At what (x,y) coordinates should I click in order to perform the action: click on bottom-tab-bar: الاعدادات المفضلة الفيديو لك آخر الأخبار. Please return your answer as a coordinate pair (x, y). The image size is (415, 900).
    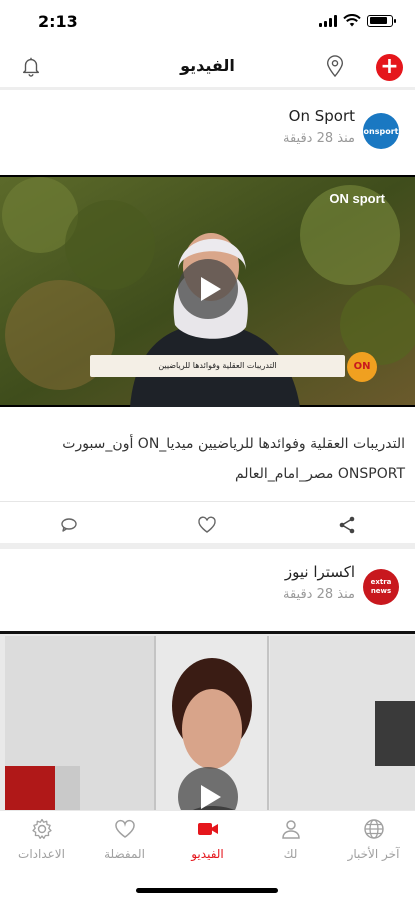
    Looking at the image, I should click on (207, 855).